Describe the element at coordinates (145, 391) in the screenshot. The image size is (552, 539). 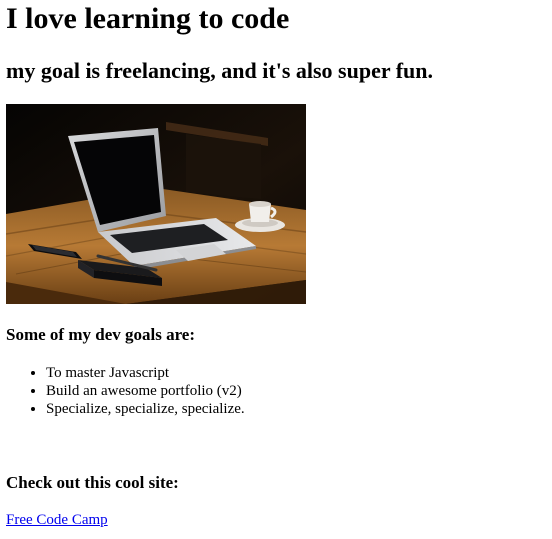
I see `list-item: Build an awesome portfolio (v2)` at that location.